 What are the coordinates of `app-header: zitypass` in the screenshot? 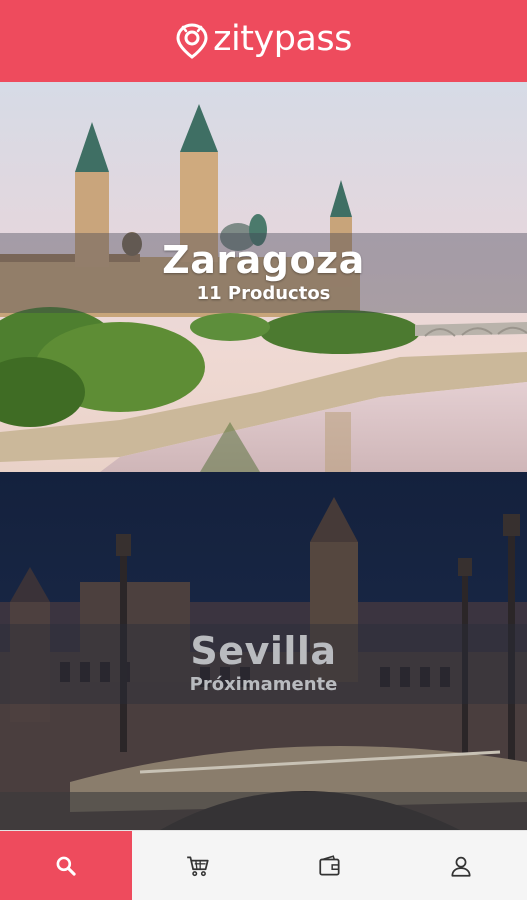 It's located at (263, 41).